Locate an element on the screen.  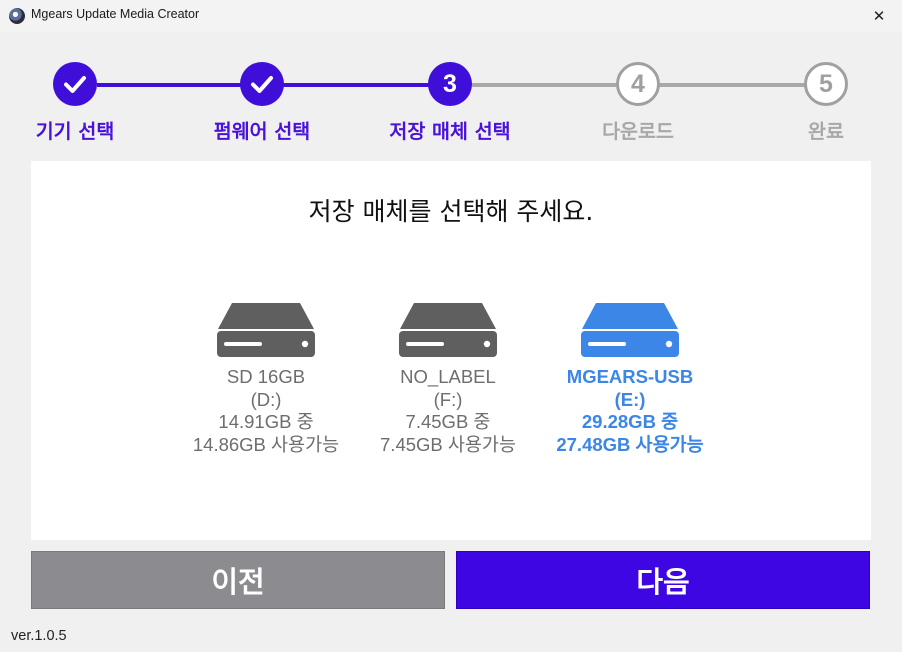
previous-button: 이전 is located at coordinates (238, 580).